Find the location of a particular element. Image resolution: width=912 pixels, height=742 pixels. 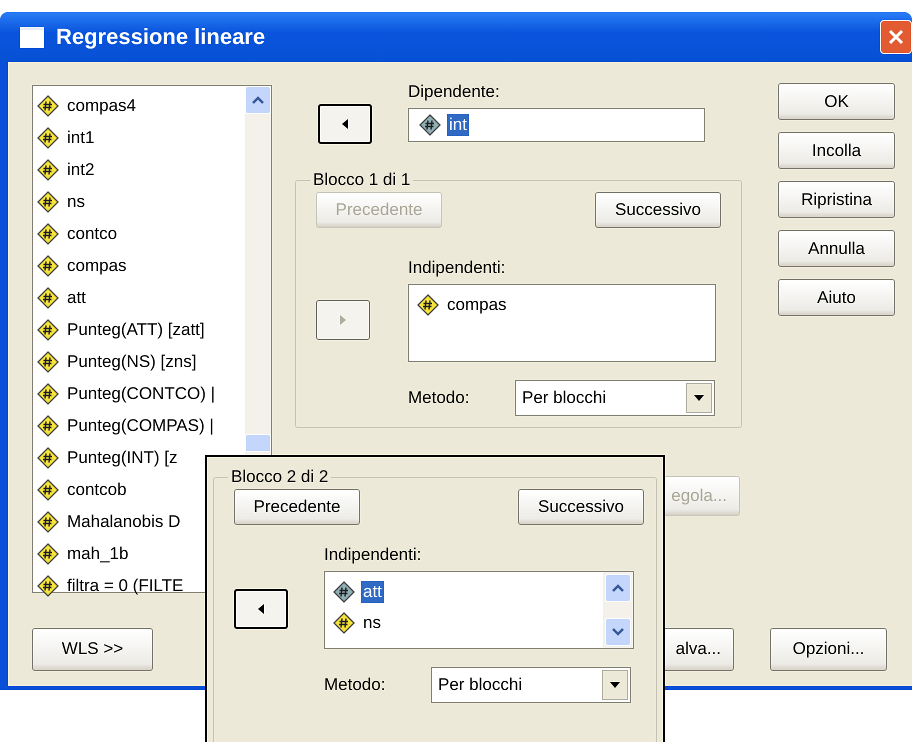

variable-name: Punteg(COMPAS) | is located at coordinates (140, 426).